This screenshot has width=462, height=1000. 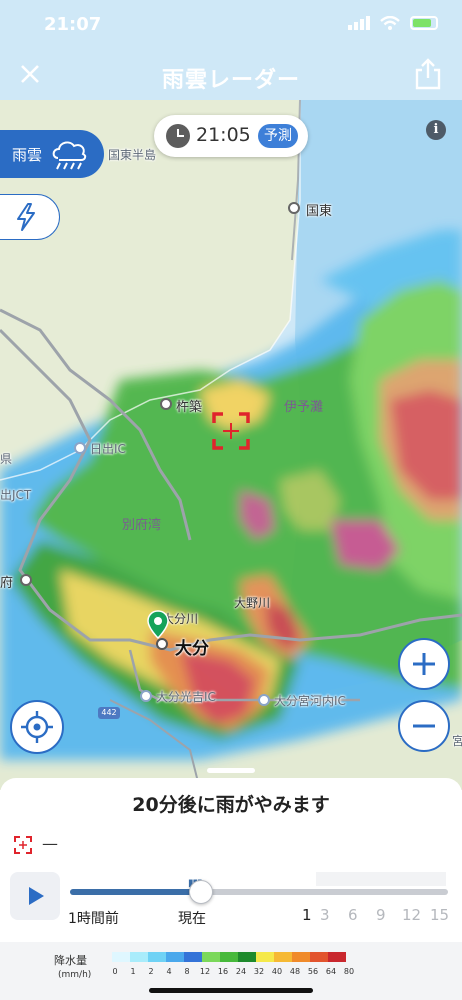 I want to click on legend-value: 32, so click(x=259, y=971).